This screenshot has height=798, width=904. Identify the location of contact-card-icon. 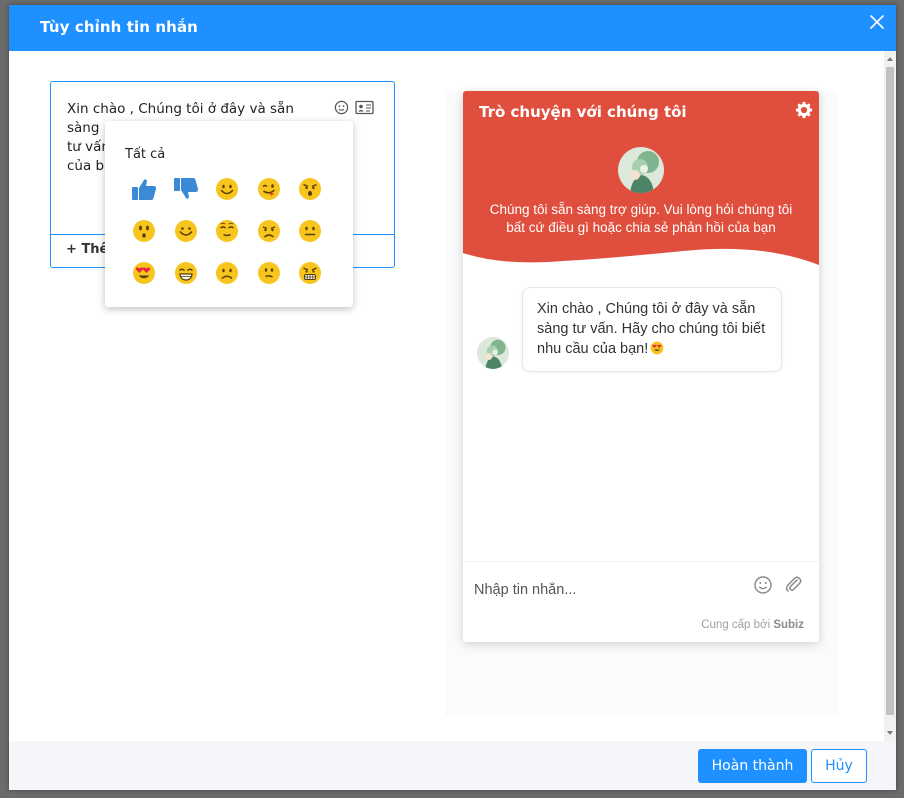
(364, 110).